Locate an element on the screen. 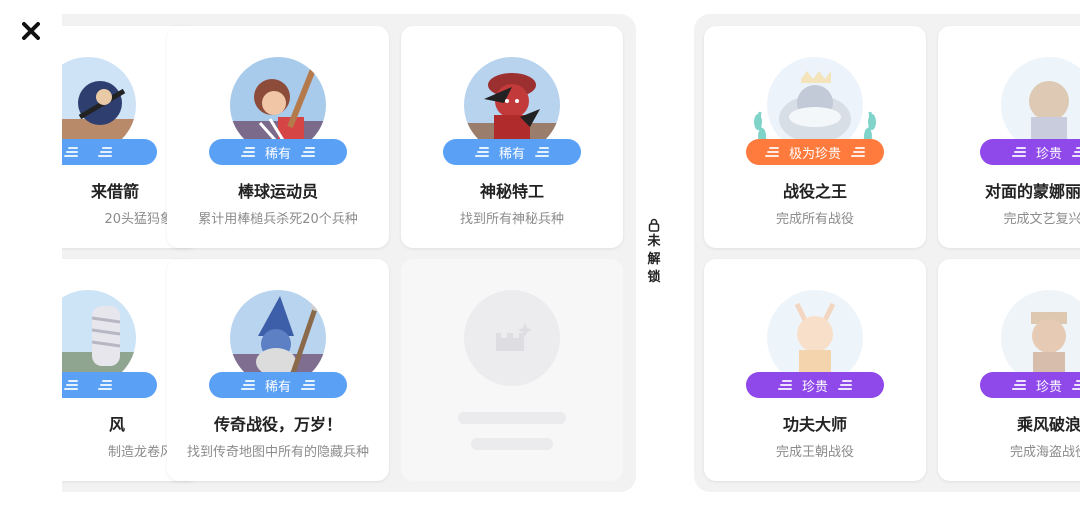 This screenshot has height=505, width=1080. achievement-card: 稀有 传奇战役，万岁！ 找到传奇地图中所有的隐藏兵种 is located at coordinates (278, 370).